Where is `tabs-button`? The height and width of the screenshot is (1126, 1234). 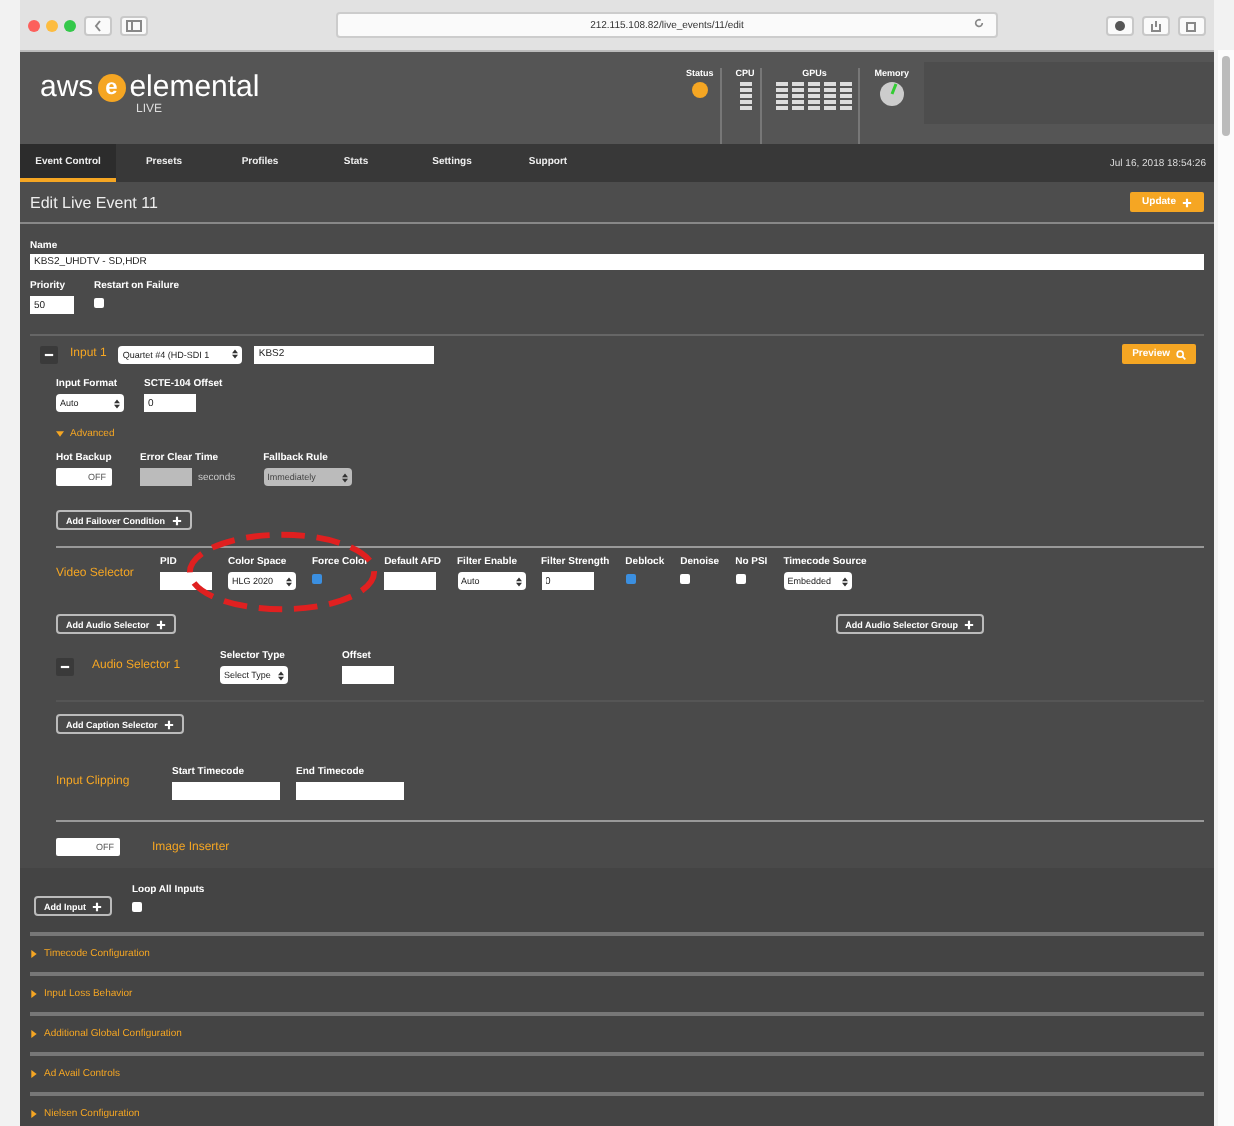
tabs-button is located at coordinates (1192, 25).